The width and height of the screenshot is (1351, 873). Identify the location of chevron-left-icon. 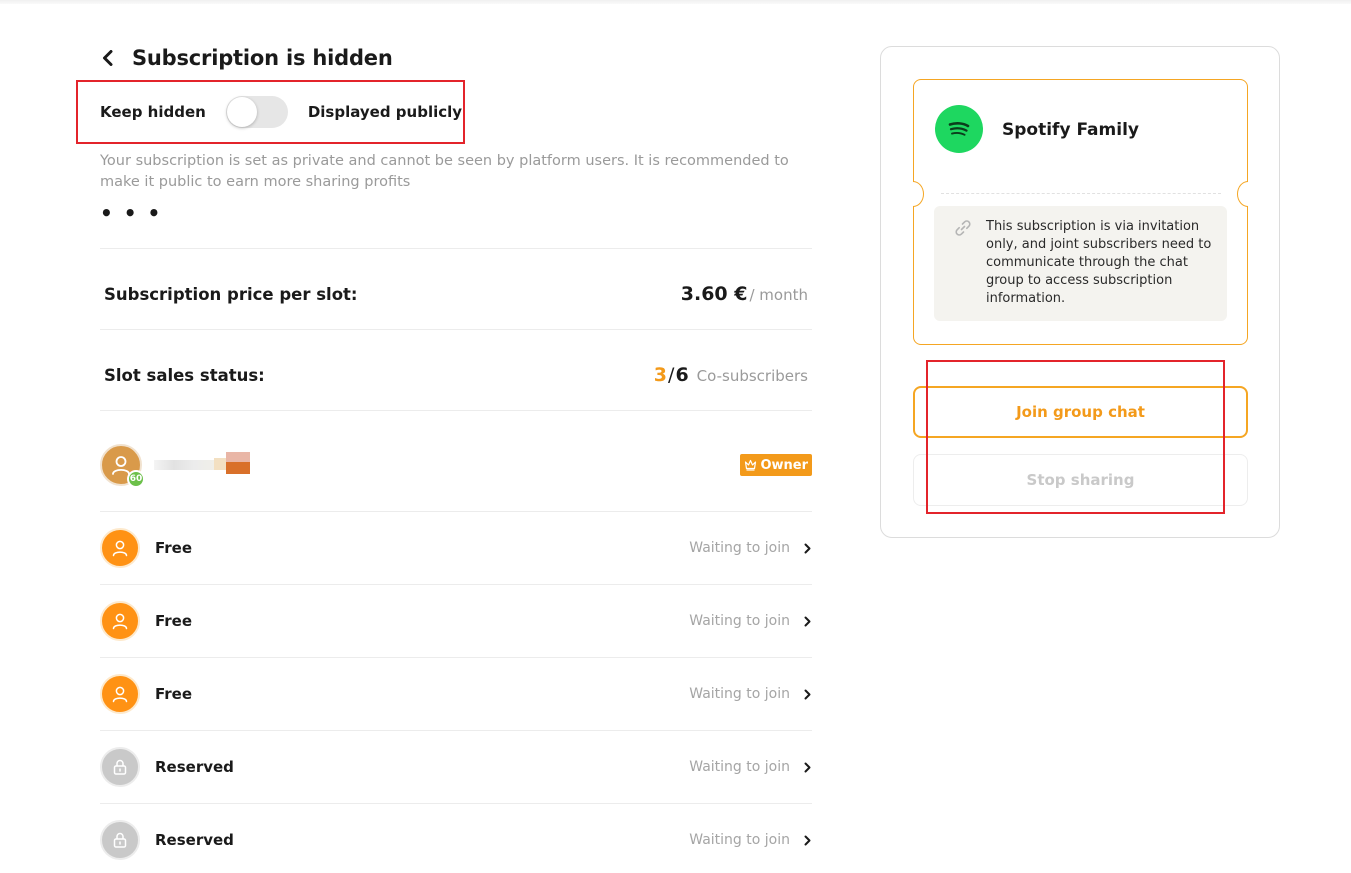
(108, 58).